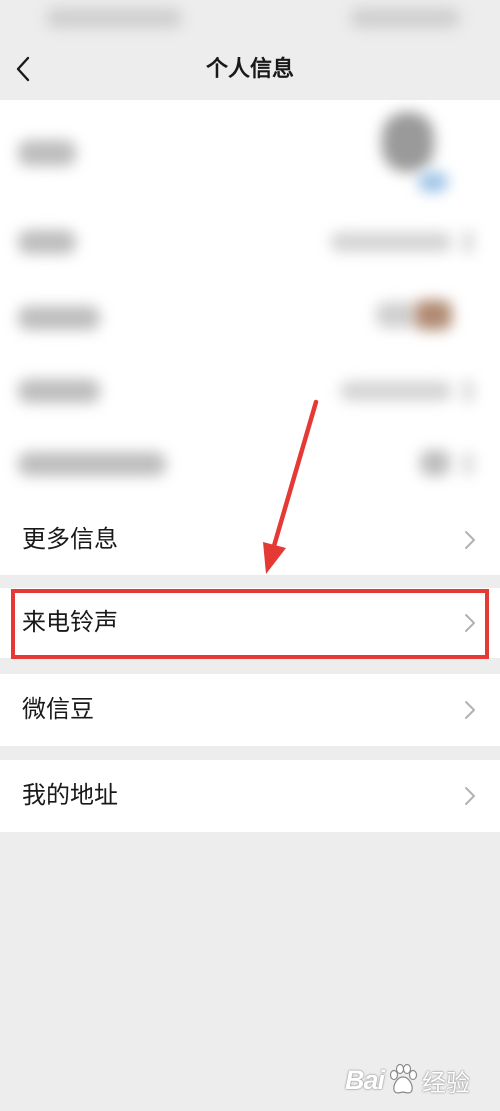 This screenshot has width=500, height=1111. Describe the element at coordinates (403, 1078) in the screenshot. I see `paw-icon` at that location.